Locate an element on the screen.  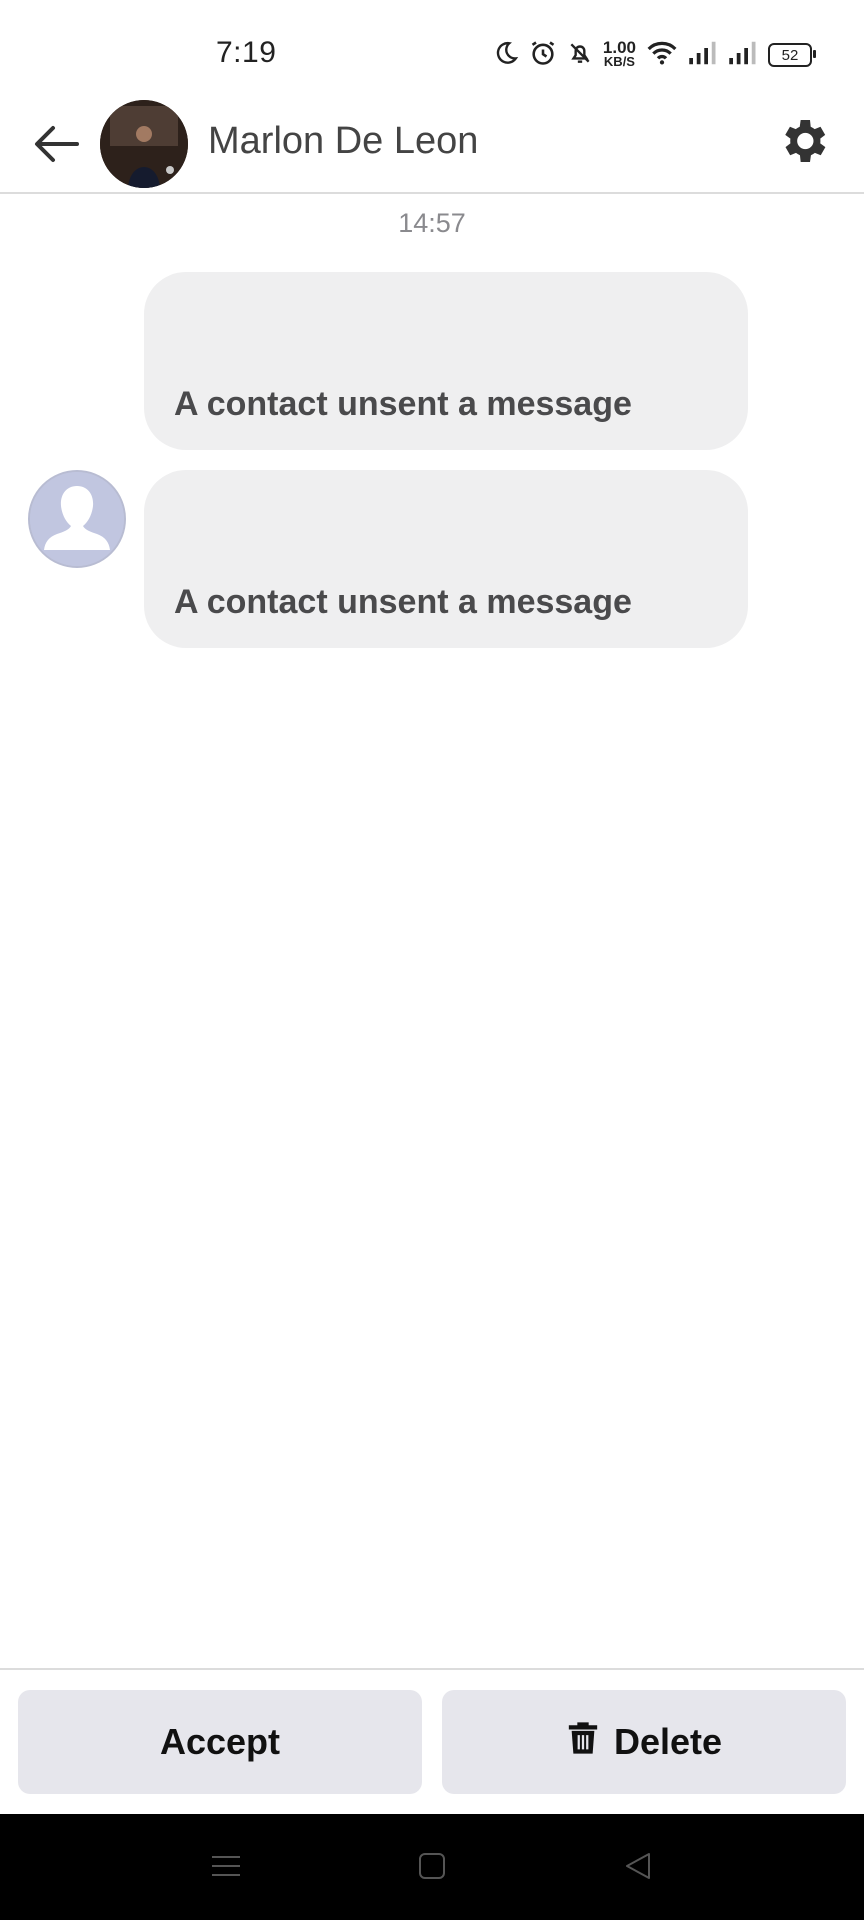
back-nav-button is located at coordinates (638, 1868).